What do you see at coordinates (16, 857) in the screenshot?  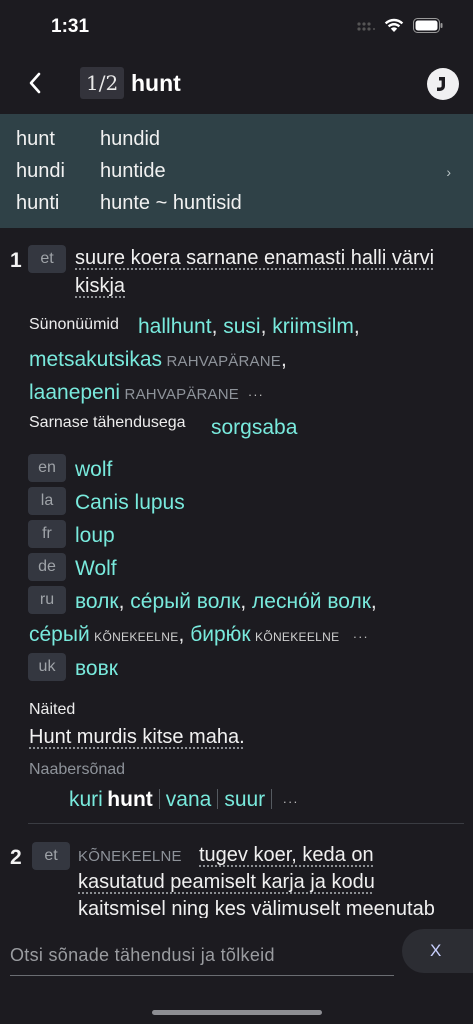 I see `sense-number: 2` at bounding box center [16, 857].